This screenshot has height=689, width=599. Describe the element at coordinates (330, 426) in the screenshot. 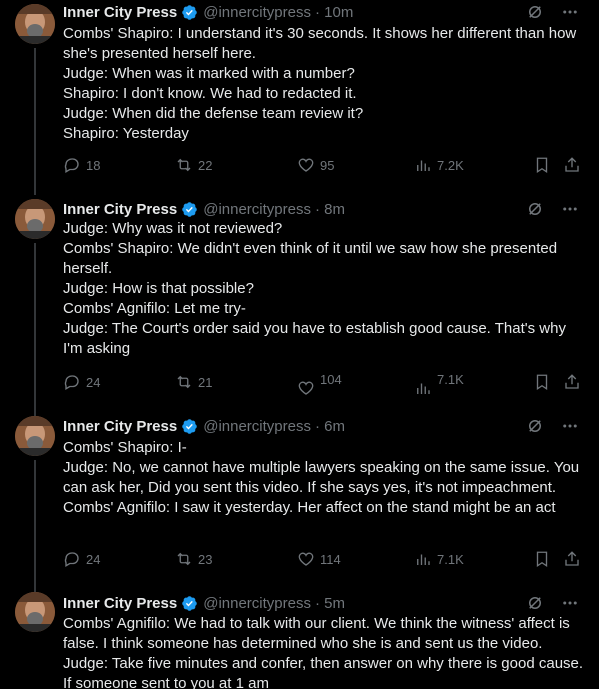

I see `timestamp: · 6m` at that location.